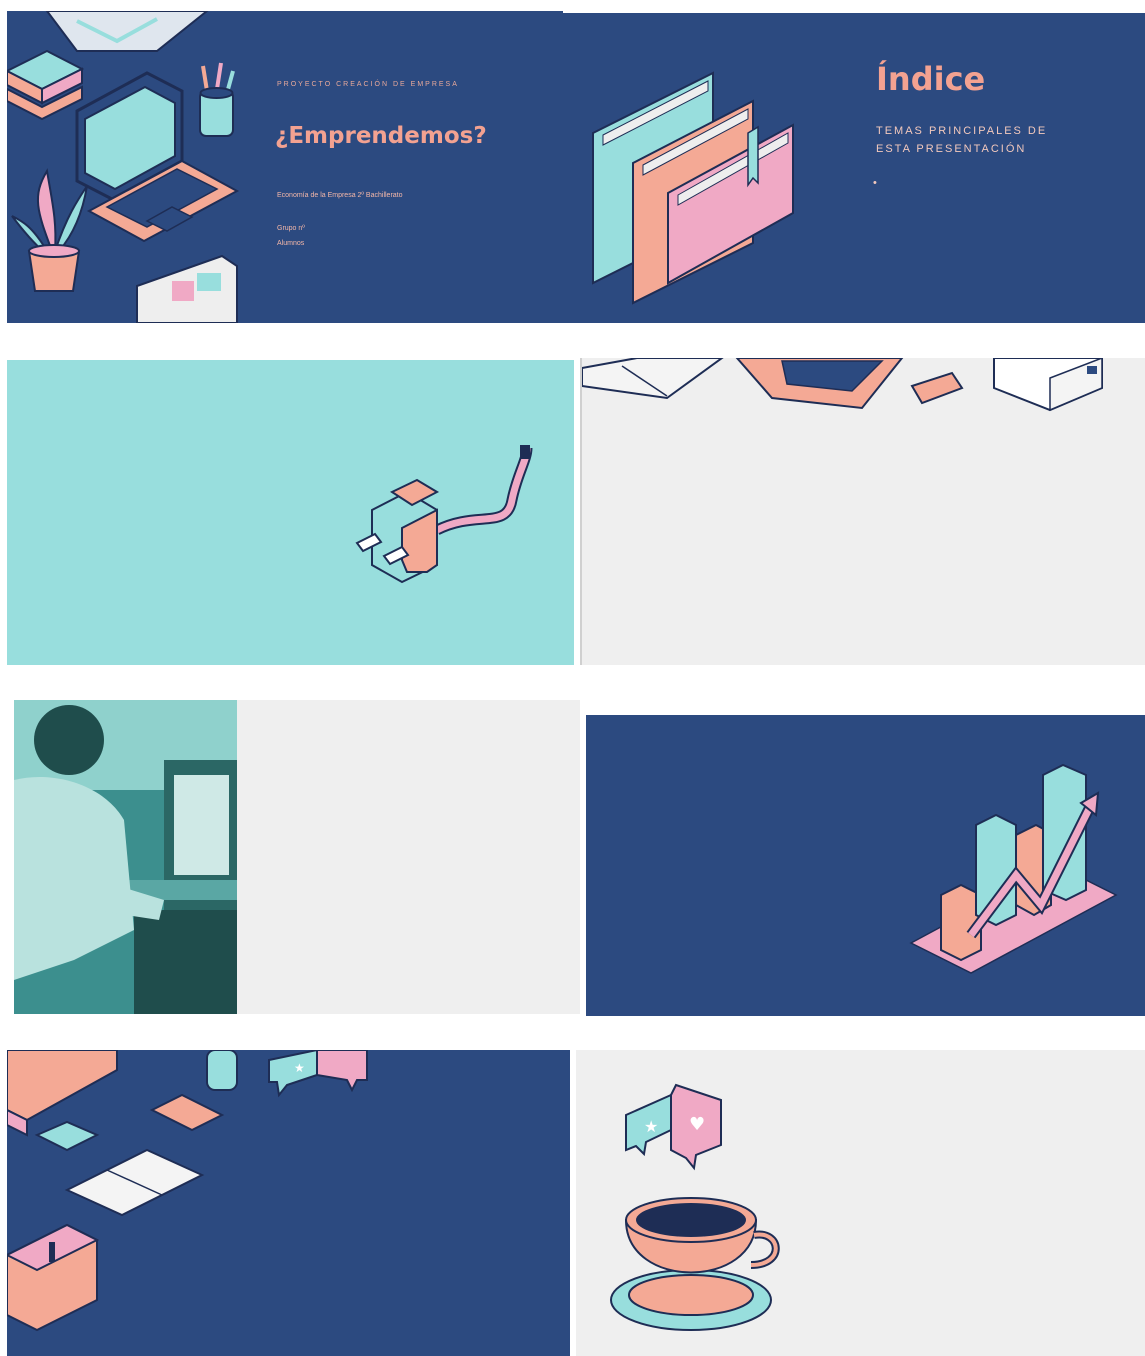 The image size is (1145, 1356). I want to click on slide-1-group: Grupo nº, so click(291, 228).